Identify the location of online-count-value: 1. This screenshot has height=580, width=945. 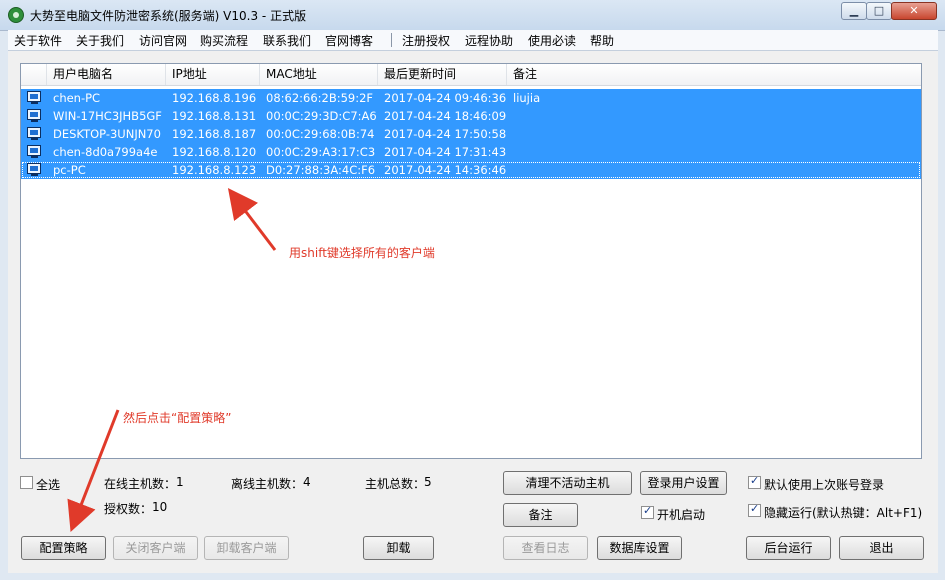
(180, 482).